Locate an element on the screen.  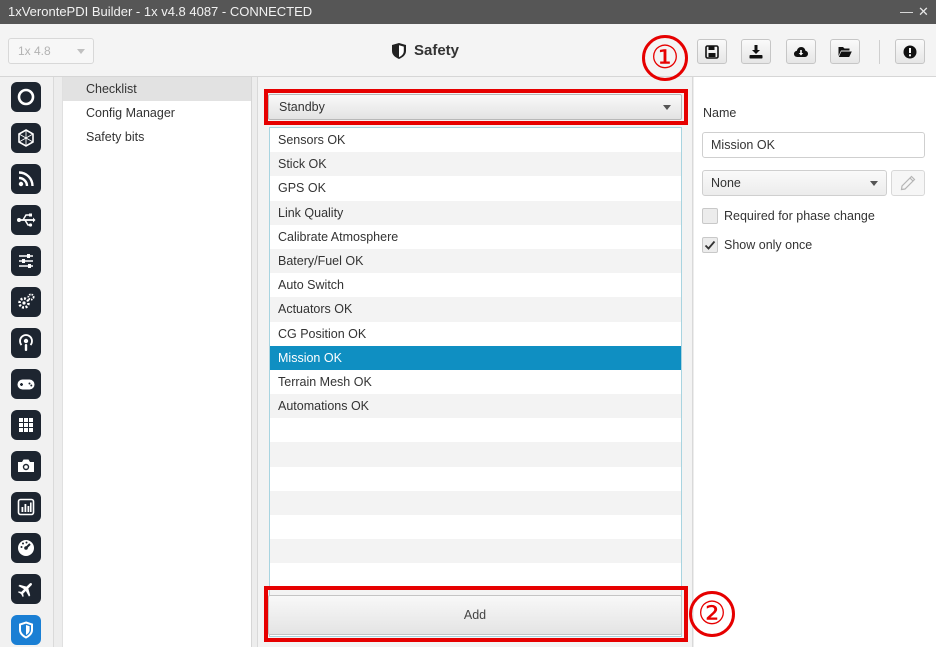
show-once-label: Show only once is located at coordinates (768, 245).